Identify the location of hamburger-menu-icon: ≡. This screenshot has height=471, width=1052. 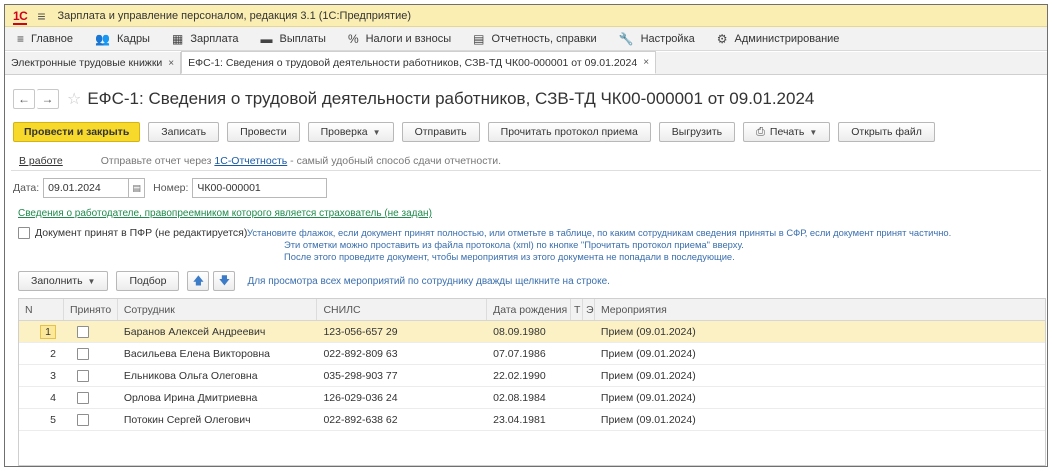
(41, 16).